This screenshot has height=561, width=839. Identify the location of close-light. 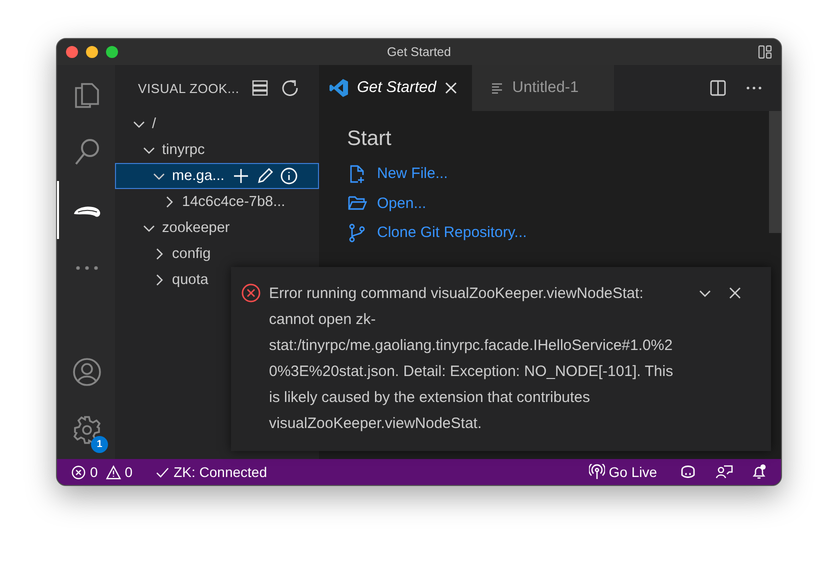
(72, 52).